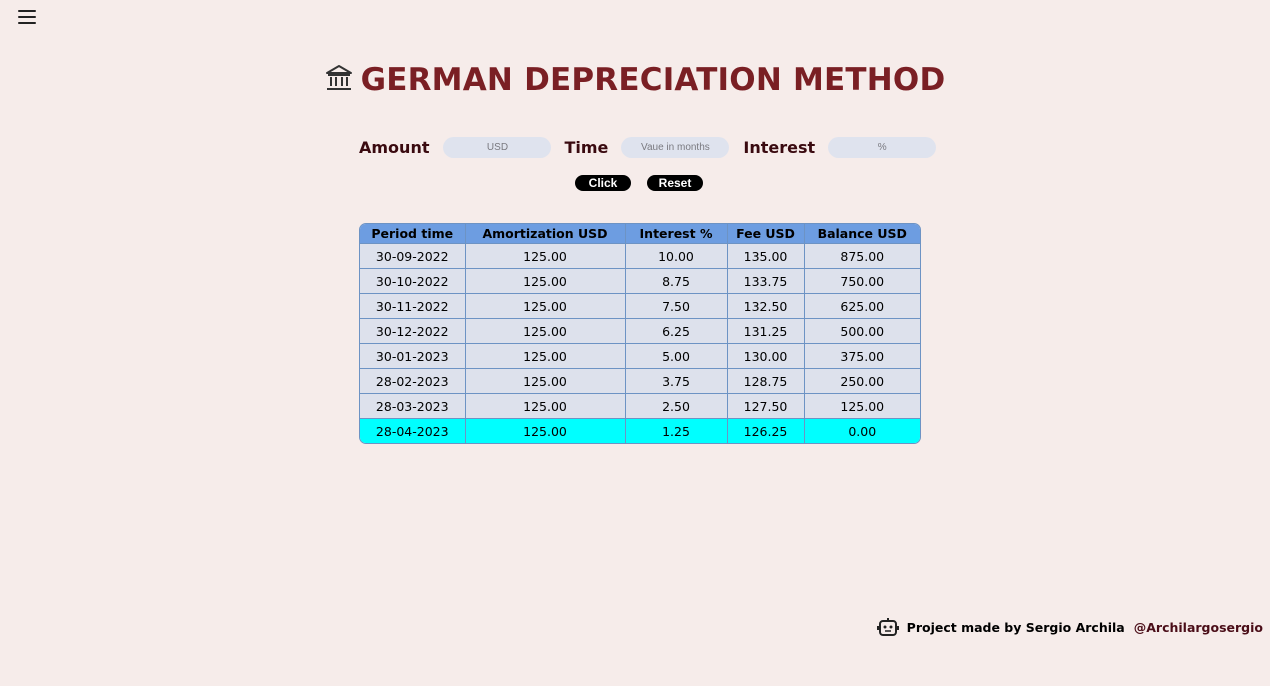  What do you see at coordinates (653, 80) in the screenshot?
I see `page-title: GERMAN DEPRECIATION METHOD` at bounding box center [653, 80].